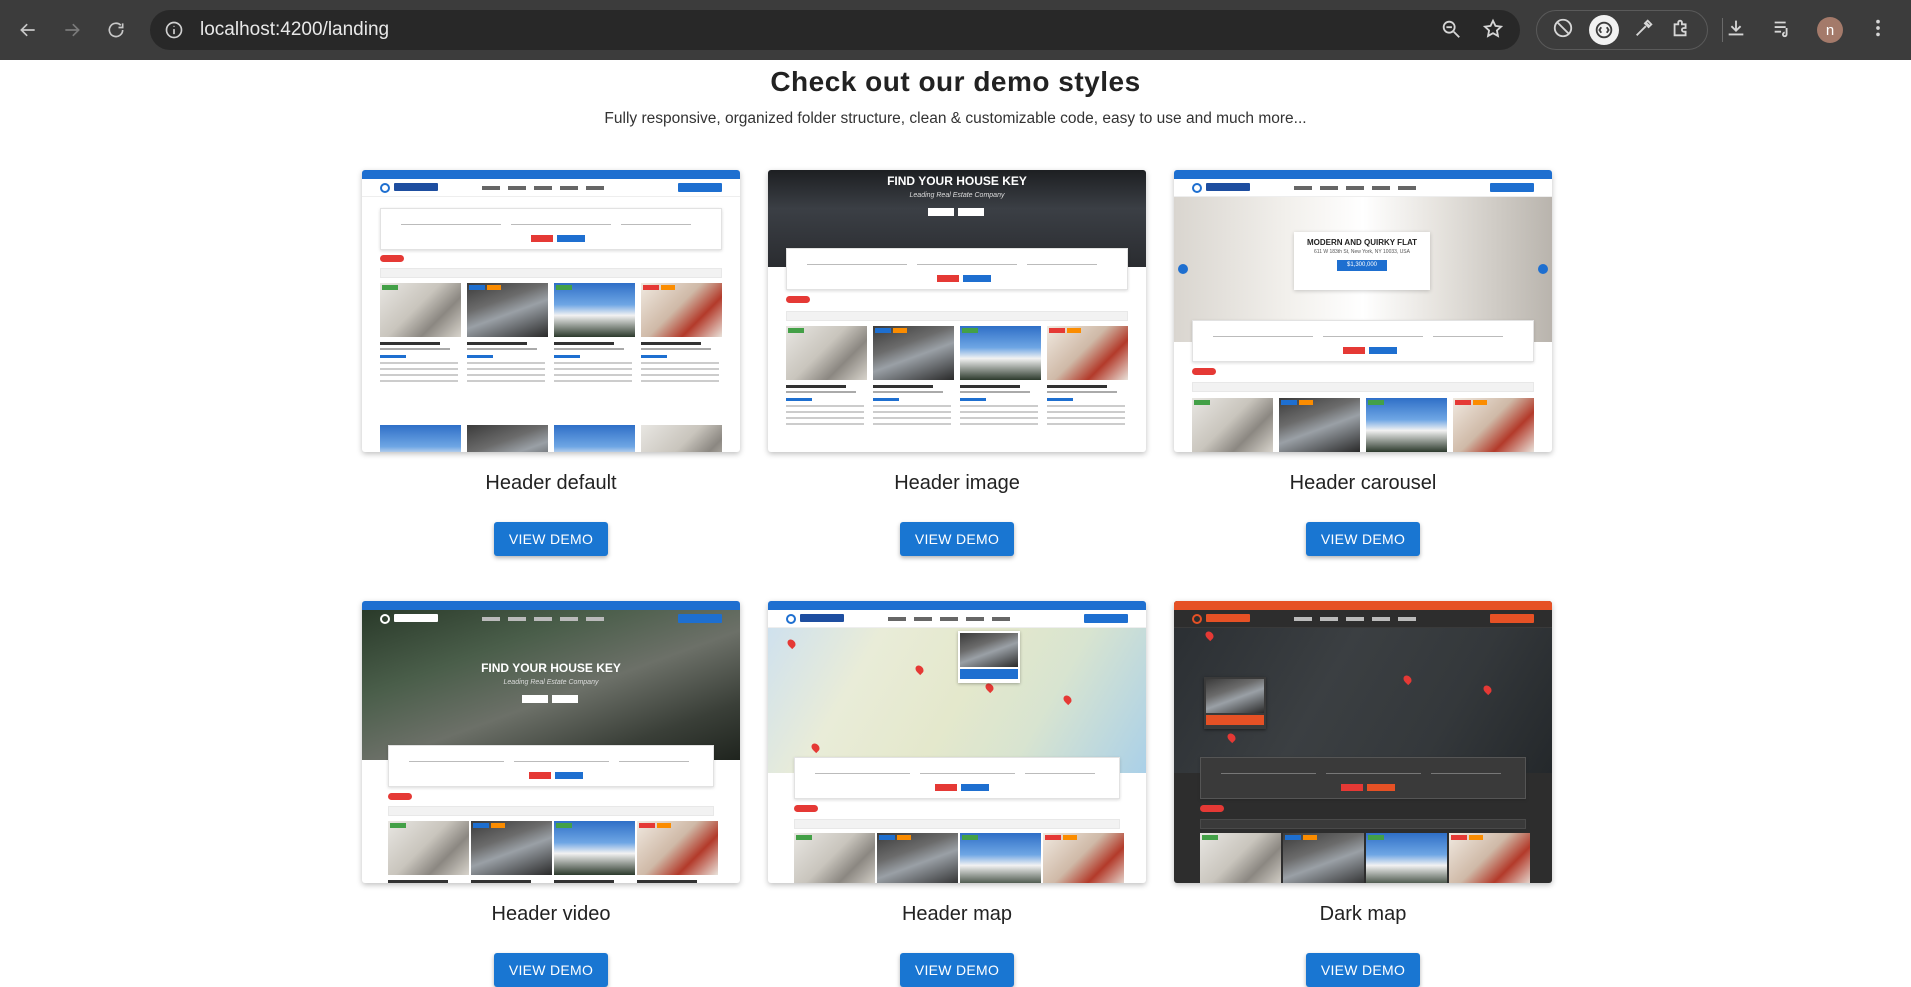  Describe the element at coordinates (1451, 31) in the screenshot. I see `zoom-icon` at that location.